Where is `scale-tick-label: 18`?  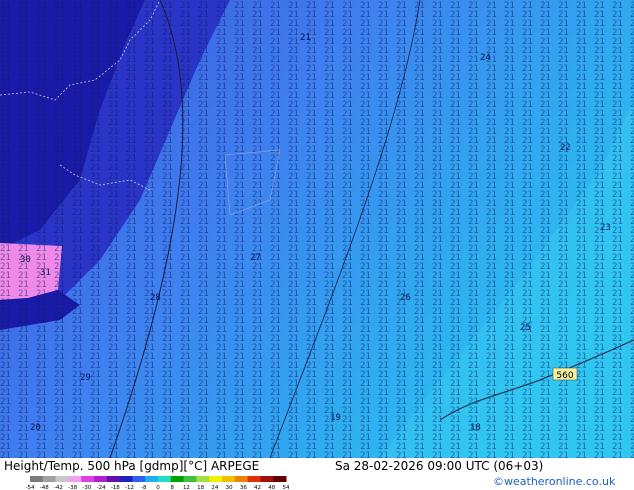 scale-tick-label: 18 is located at coordinates (200, 487).